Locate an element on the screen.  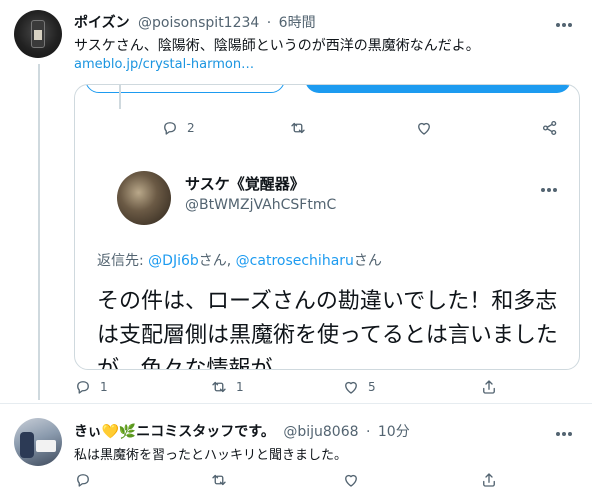
tweet-header: ポイズン @poisonspit1234 · 6時間 is located at coordinates (195, 22).